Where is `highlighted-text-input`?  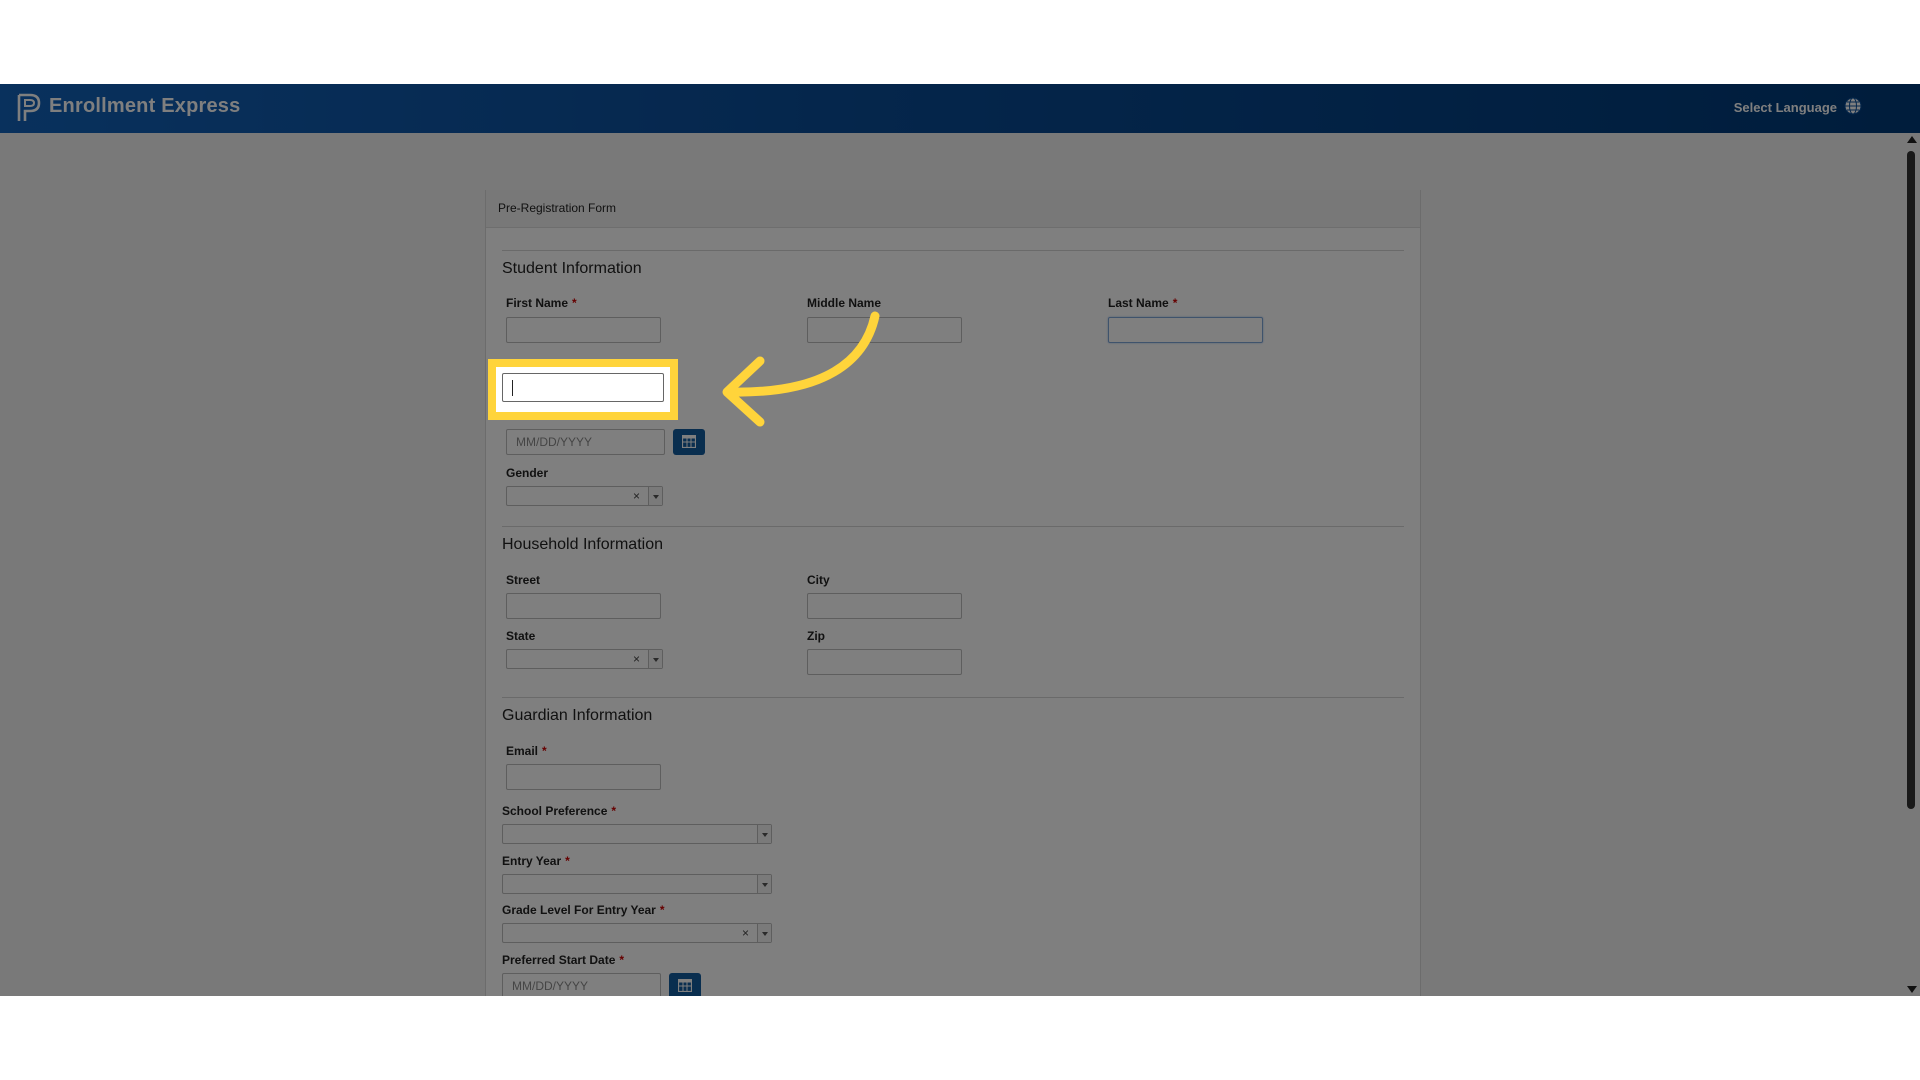
highlighted-text-input is located at coordinates (583, 387).